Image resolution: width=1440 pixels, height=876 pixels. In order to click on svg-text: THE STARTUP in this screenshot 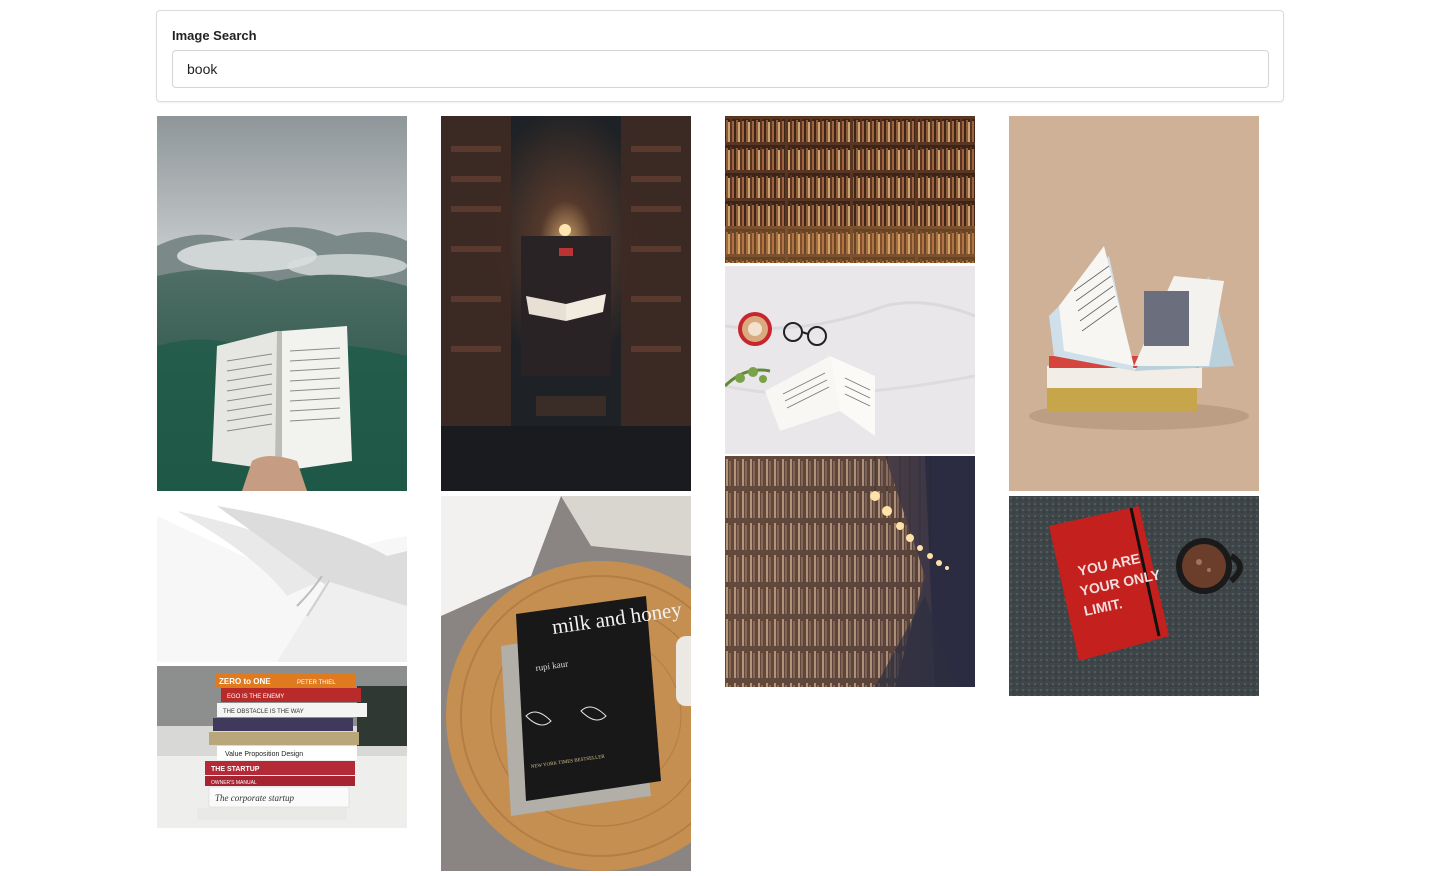, I will do `click(235, 769)`.